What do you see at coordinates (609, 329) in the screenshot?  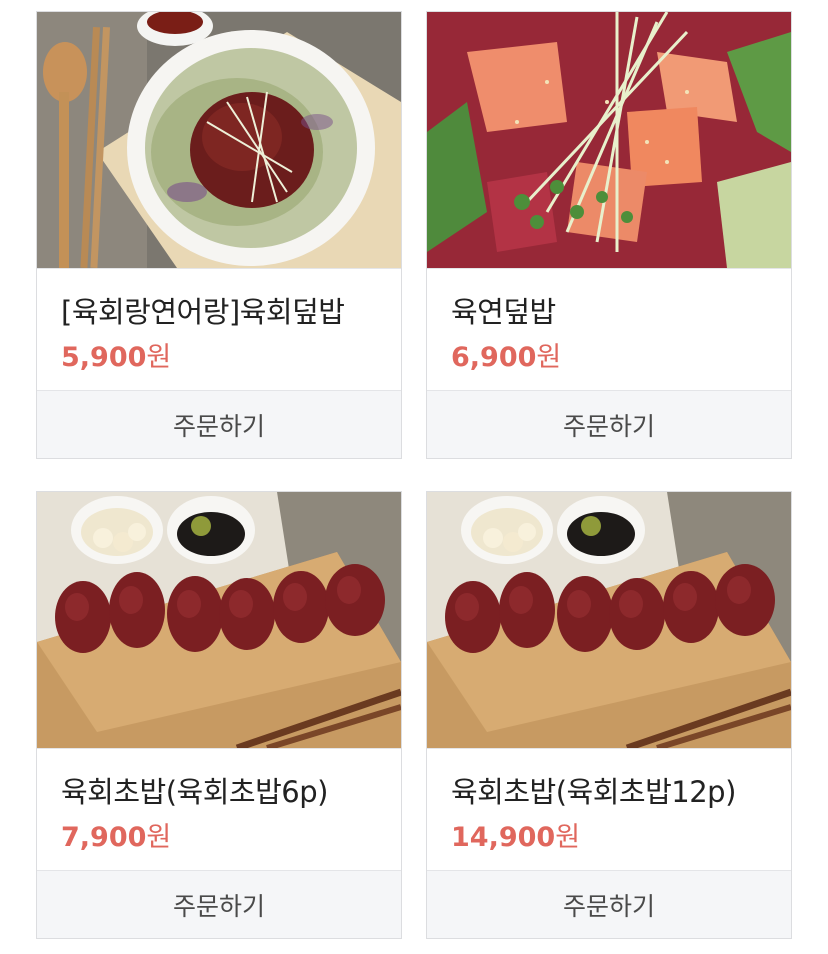 I see `product-info: 육연덮밥 6,900원` at bounding box center [609, 329].